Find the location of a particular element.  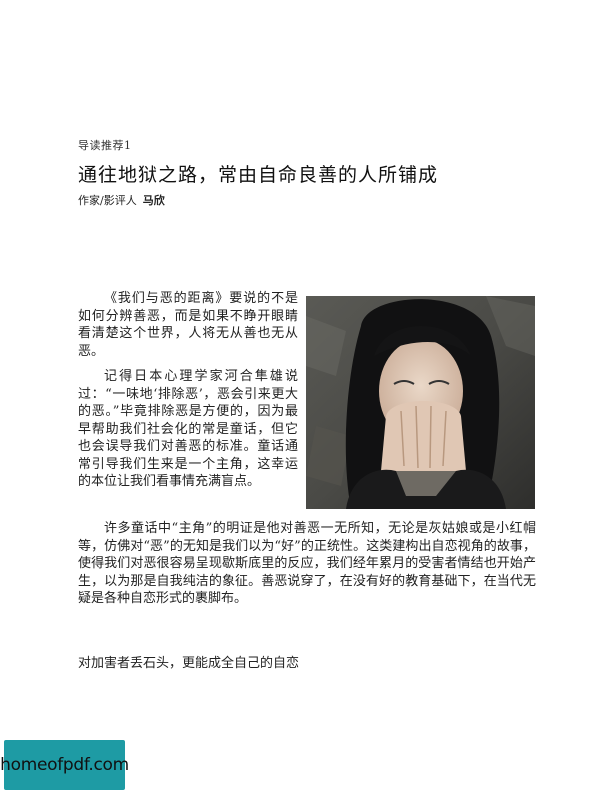

byline: 作家/影评人 马欣 is located at coordinates (121, 200).